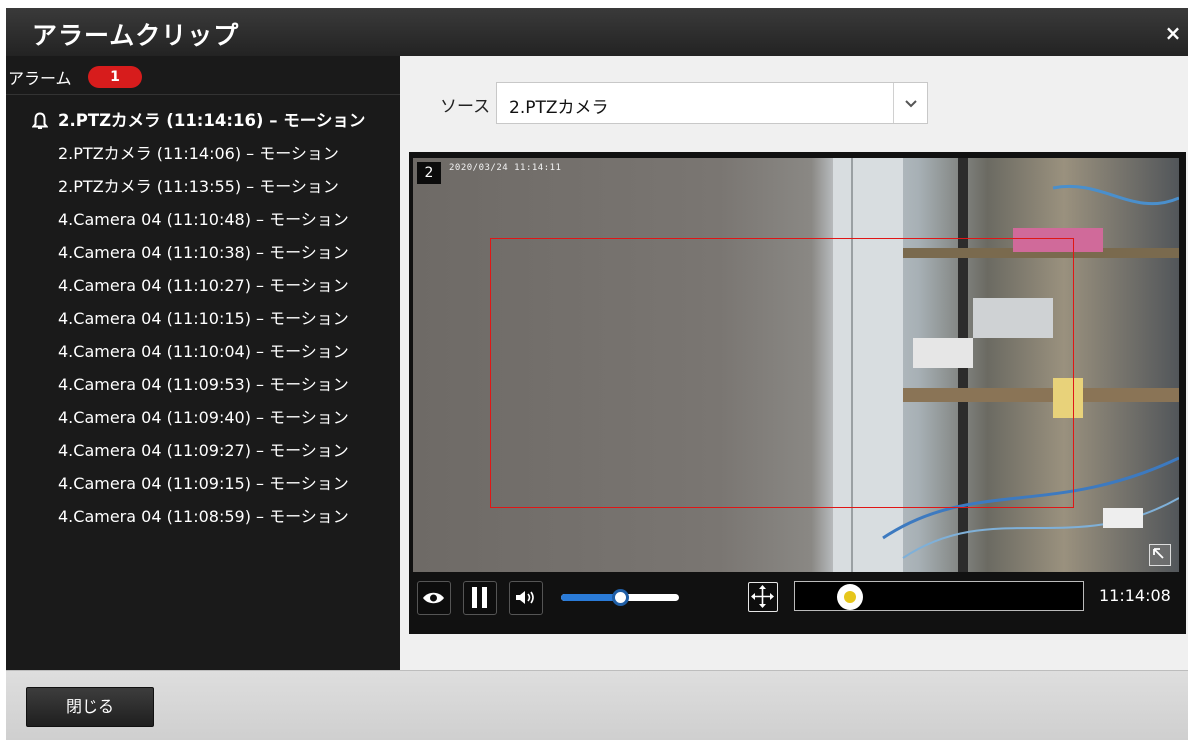 The width and height of the screenshot is (1188, 740). I want to click on alarm-list-item-label: 4.Camera 04 (11:09:15) – モーション, so click(203, 483).